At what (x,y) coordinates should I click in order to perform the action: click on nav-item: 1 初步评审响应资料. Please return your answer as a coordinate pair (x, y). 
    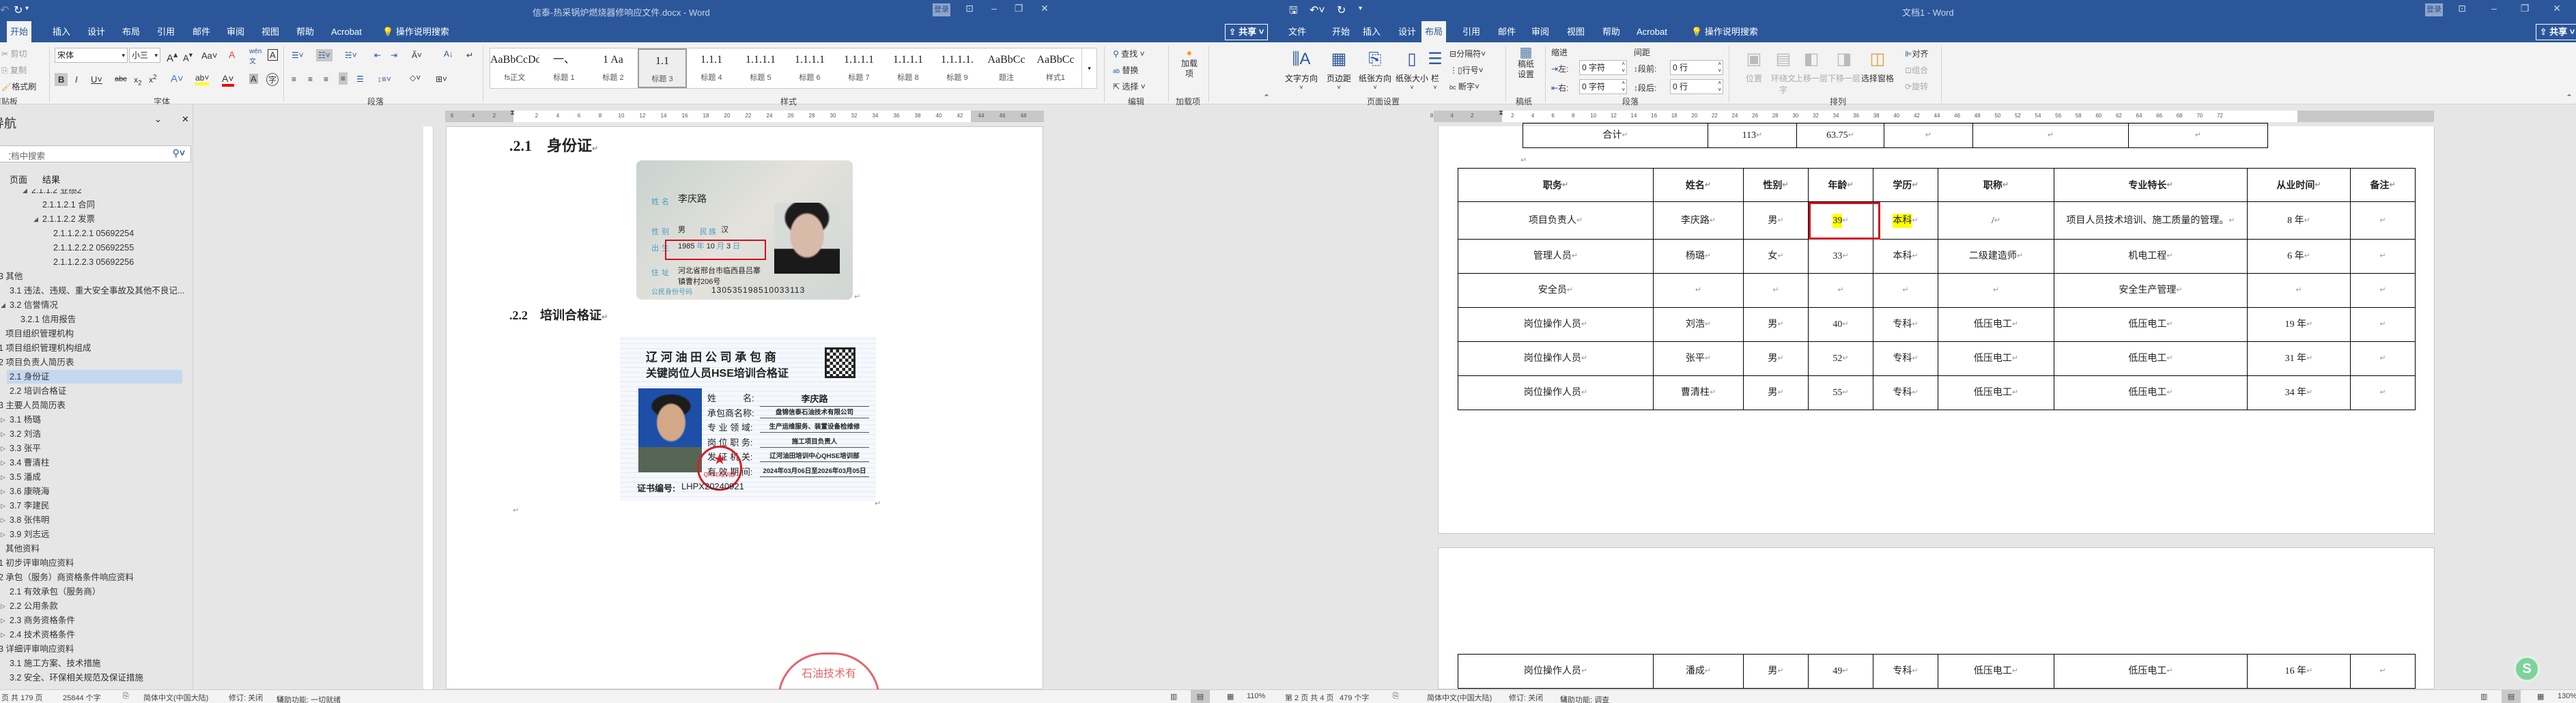
    Looking at the image, I should click on (96, 563).